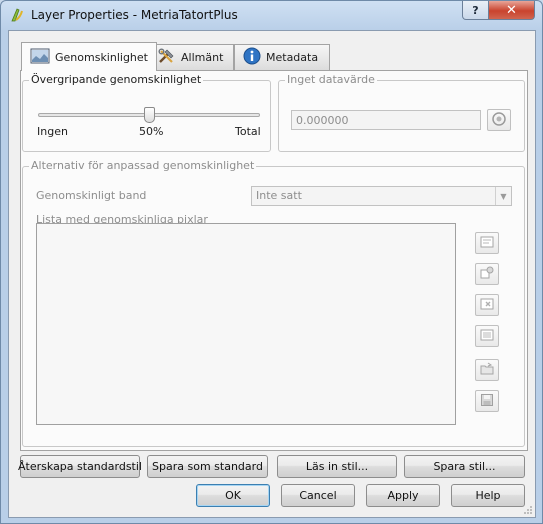  I want to click on remove-selected-button, so click(487, 305).